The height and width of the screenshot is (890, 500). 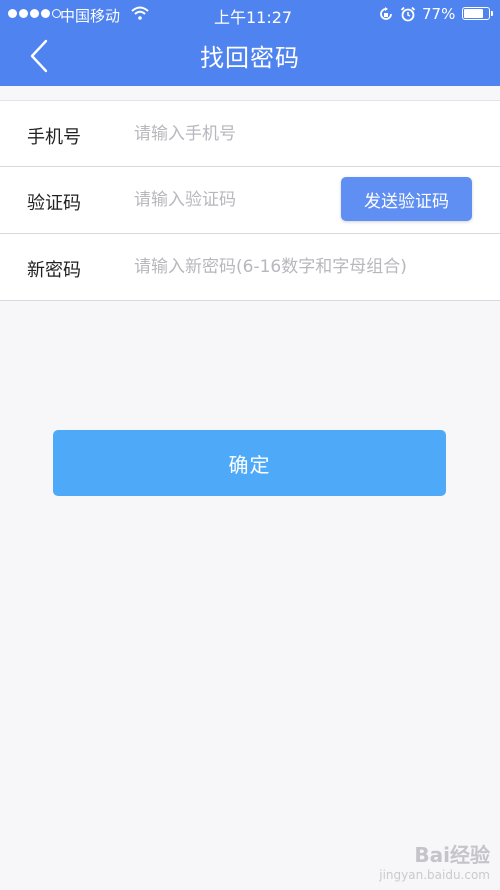 I want to click on header: 中国移动 上午11:27 77% 找回密码, so click(x=250, y=43).